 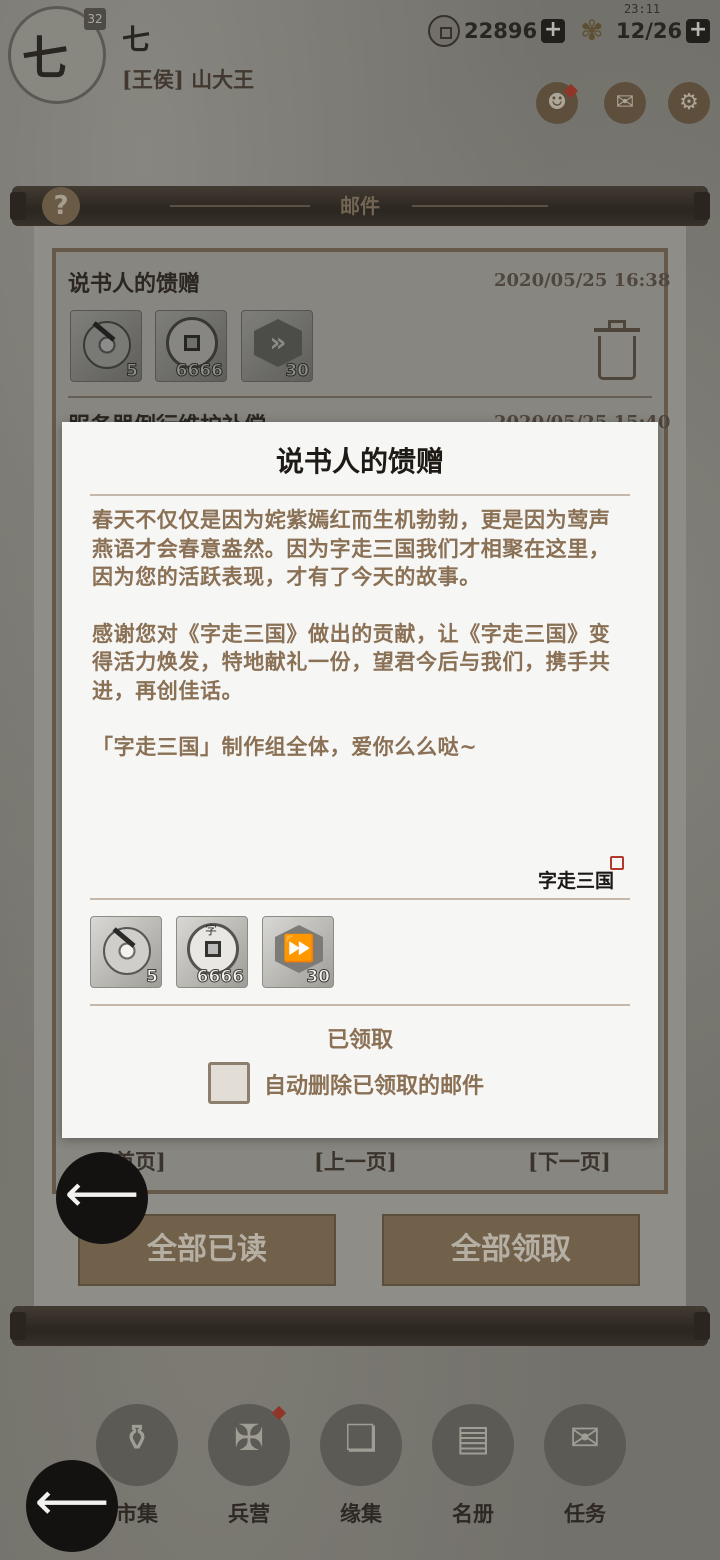 What do you see at coordinates (152, 977) in the screenshot?
I see `reward-qty: 5` at bounding box center [152, 977].